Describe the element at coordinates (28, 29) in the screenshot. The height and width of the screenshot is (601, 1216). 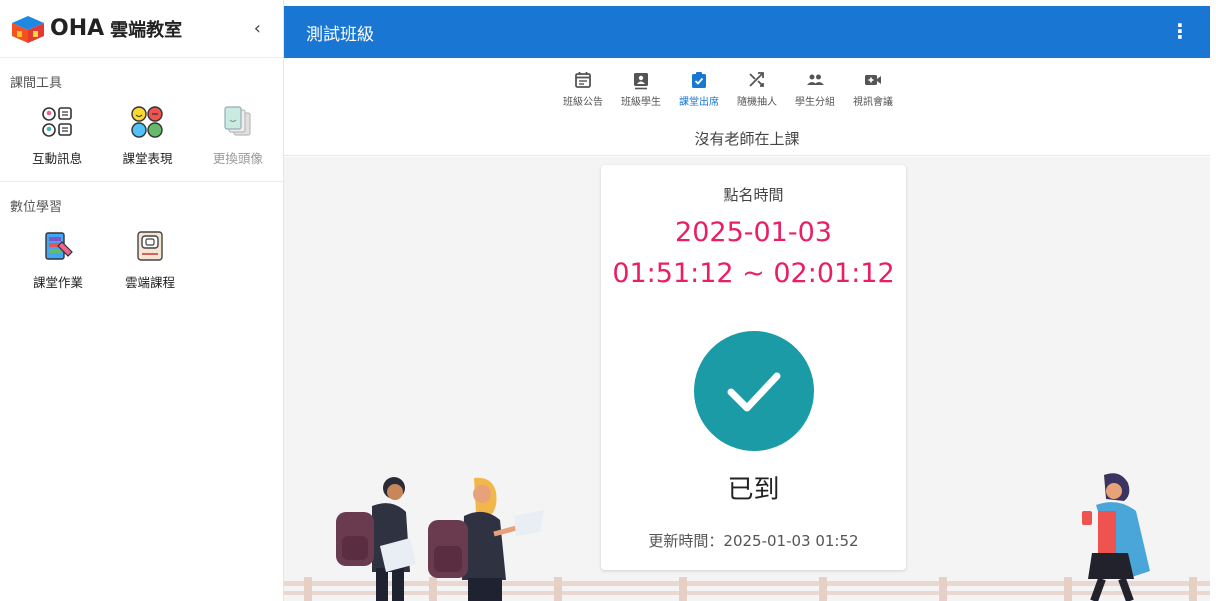
I see `logo-cube-icon` at that location.